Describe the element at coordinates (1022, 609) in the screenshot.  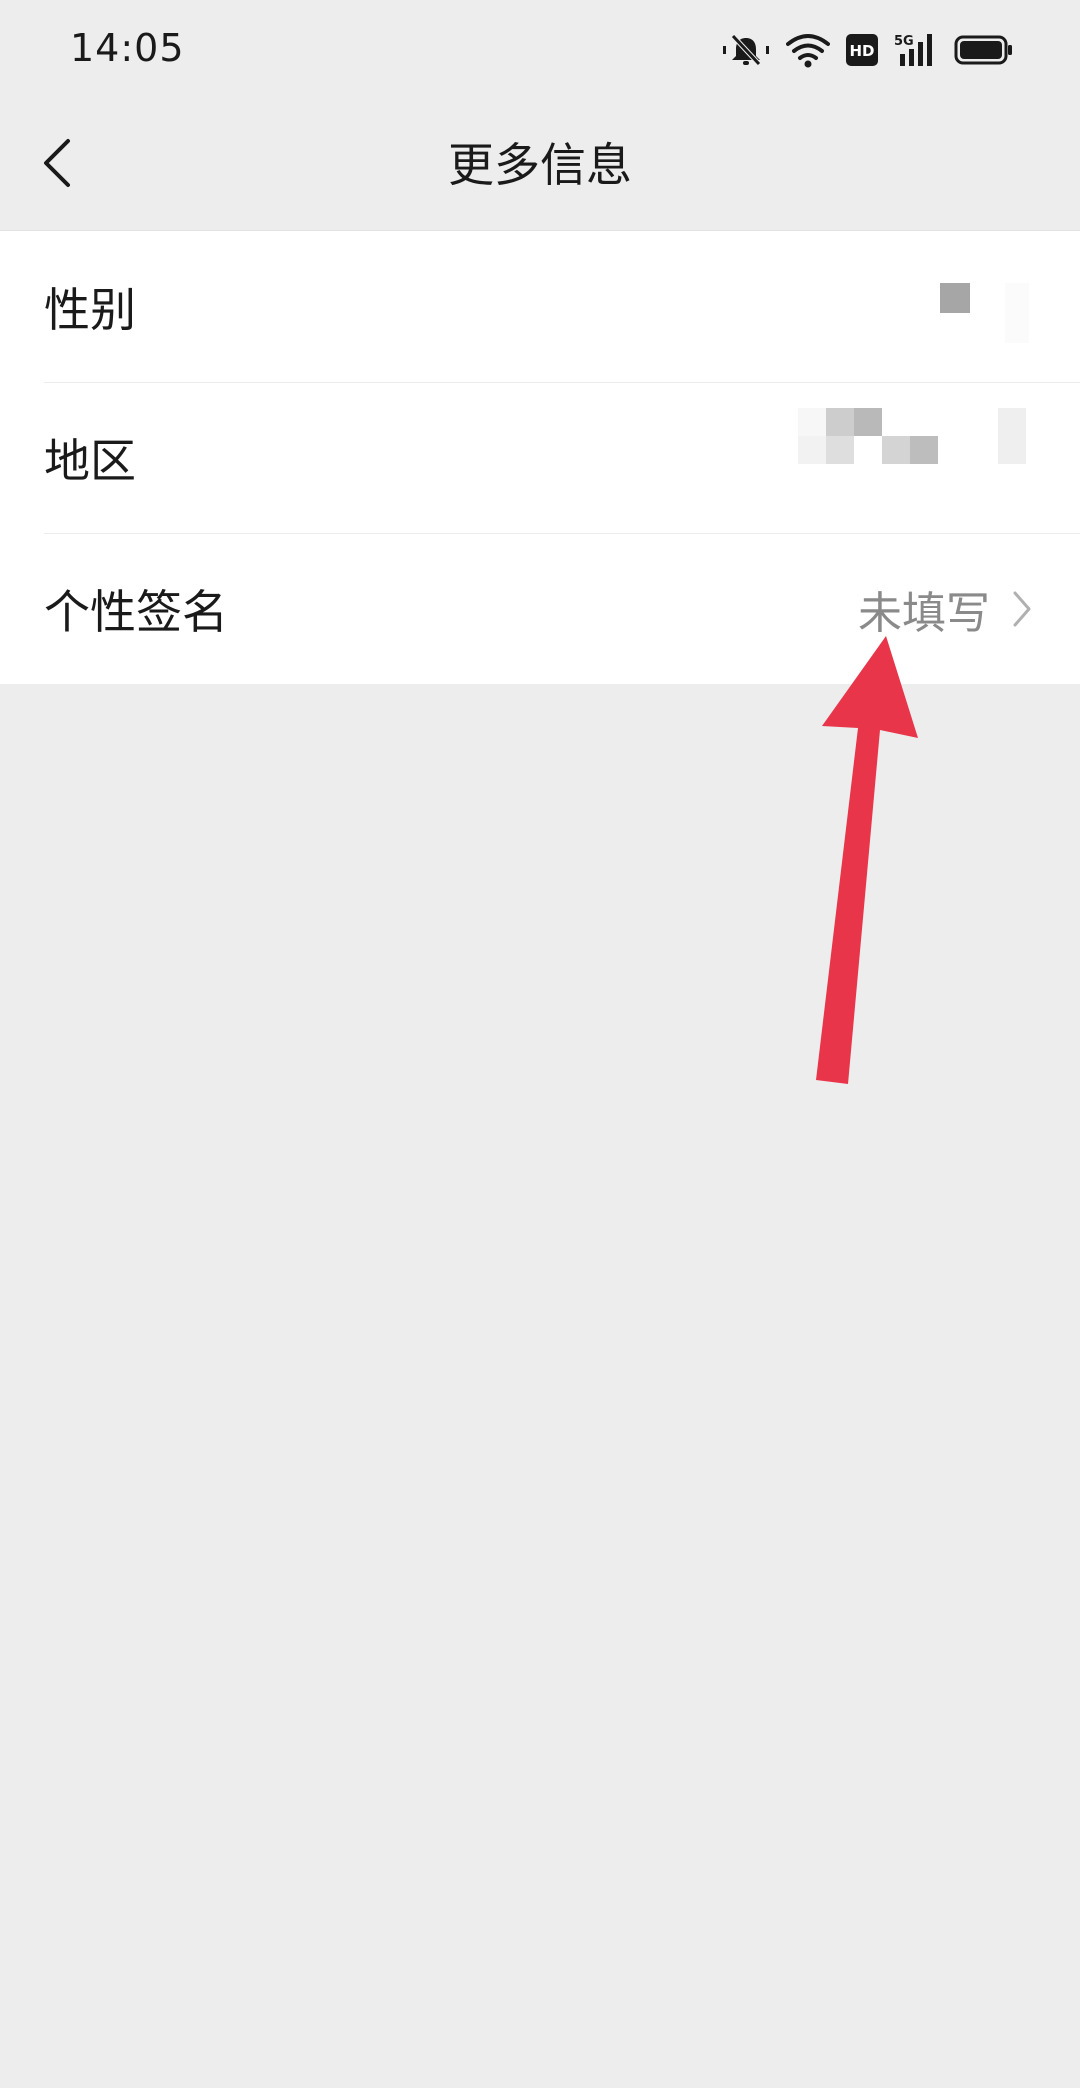
I see `chevron-right-icon` at that location.